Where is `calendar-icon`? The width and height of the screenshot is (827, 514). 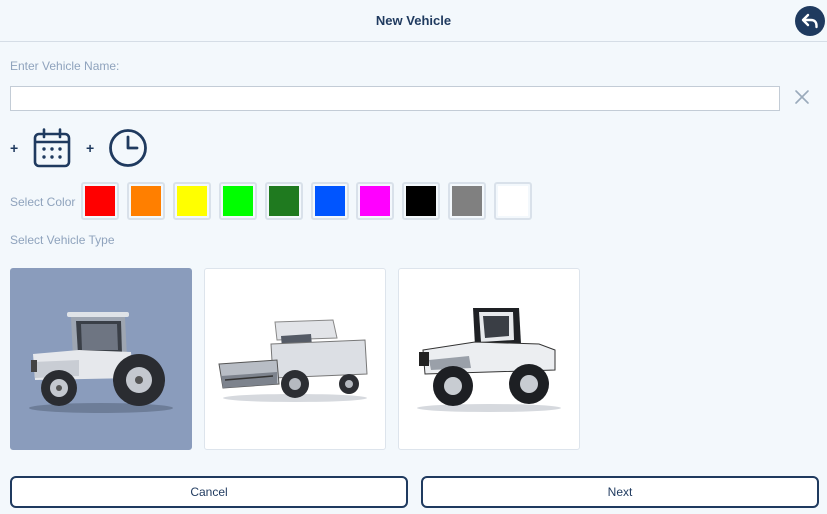 calendar-icon is located at coordinates (52, 148).